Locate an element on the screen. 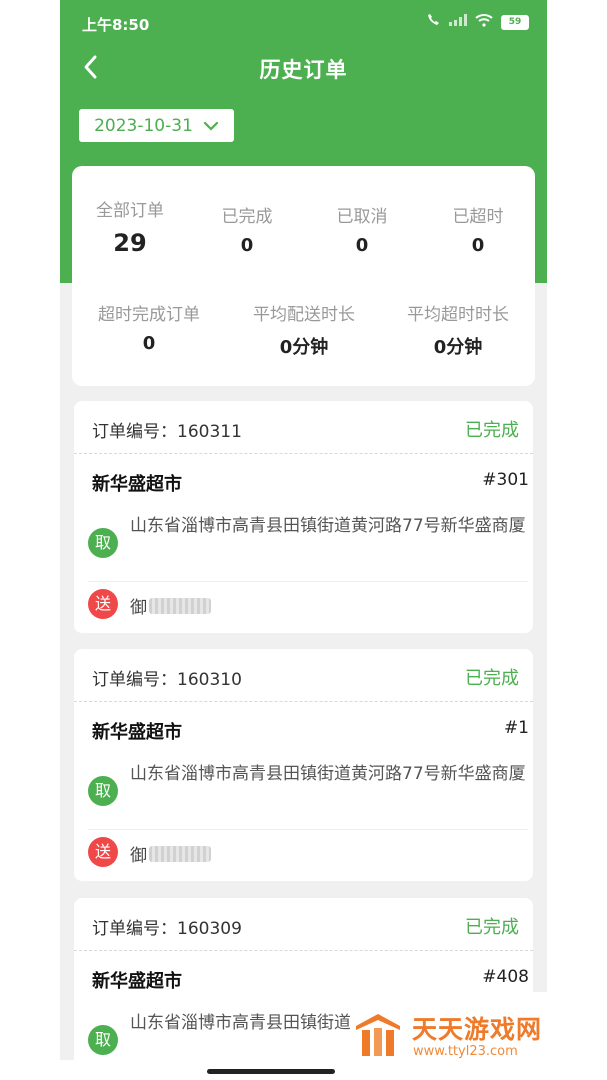 This screenshot has width=607, height=1080. order-header: 订单编号：160310 已完成 is located at coordinates (303, 675).